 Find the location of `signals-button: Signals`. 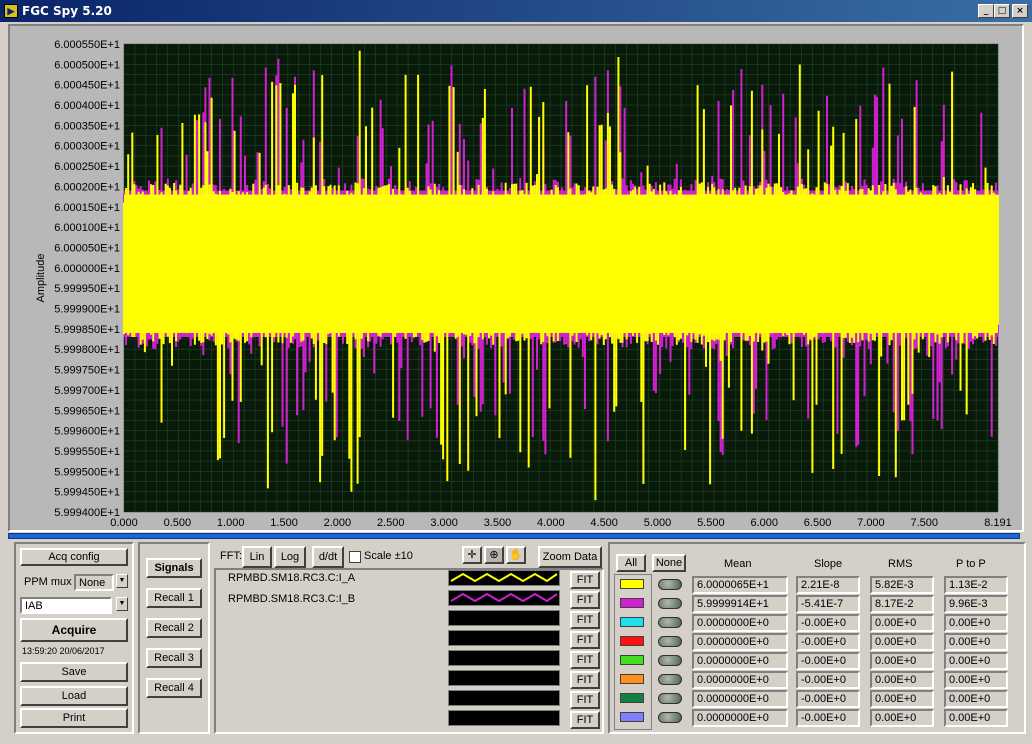

signals-button: Signals is located at coordinates (174, 568).